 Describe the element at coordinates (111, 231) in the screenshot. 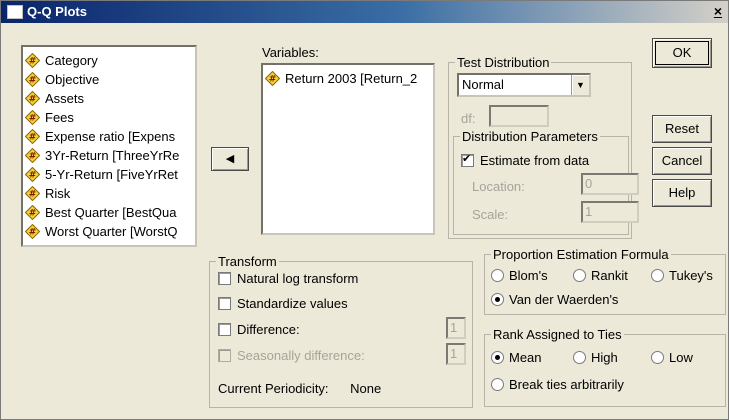

I see `variable-name: Worst Quarter [WorstQ` at that location.